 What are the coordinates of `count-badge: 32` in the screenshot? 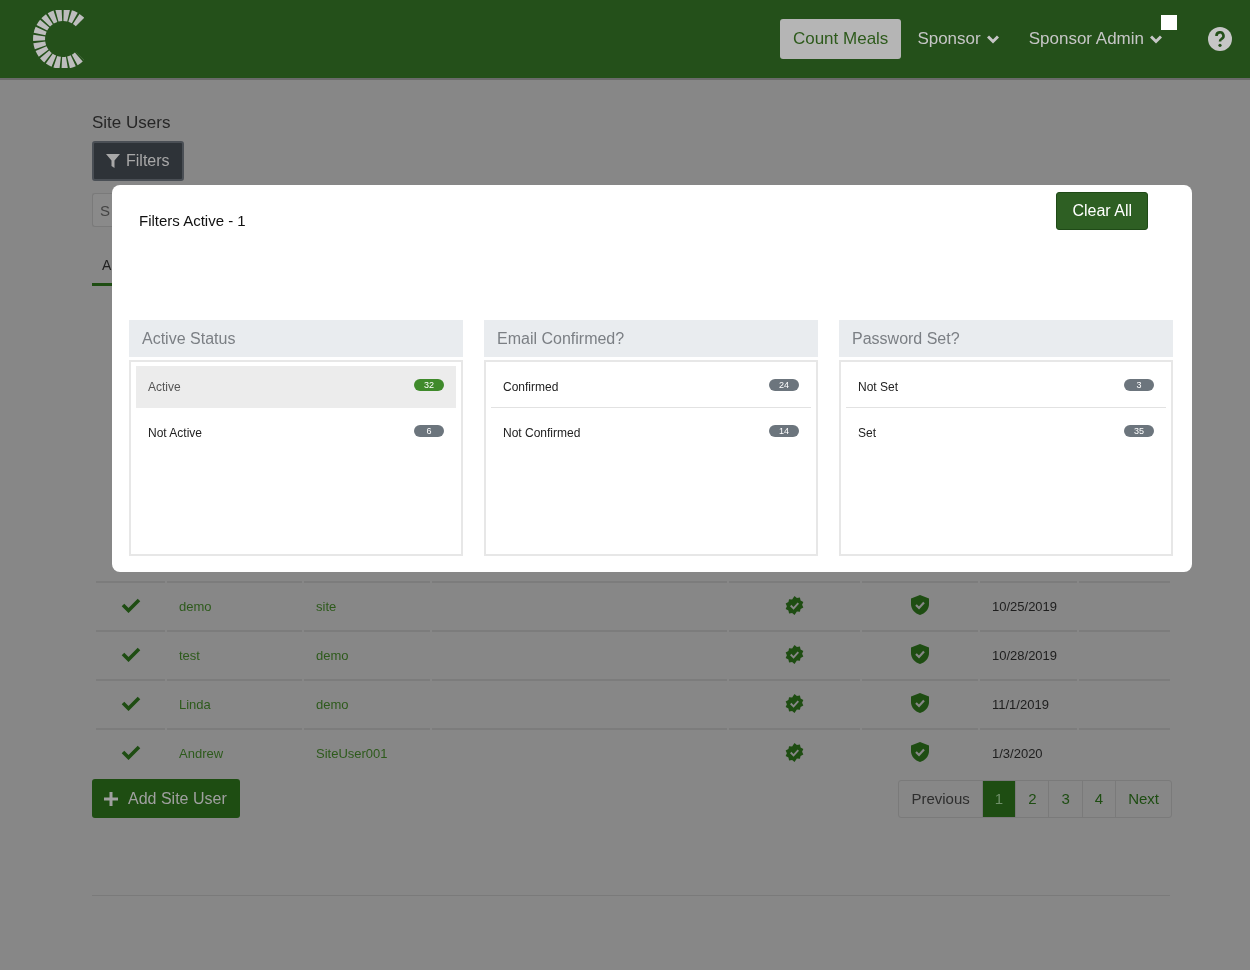 It's located at (429, 384).